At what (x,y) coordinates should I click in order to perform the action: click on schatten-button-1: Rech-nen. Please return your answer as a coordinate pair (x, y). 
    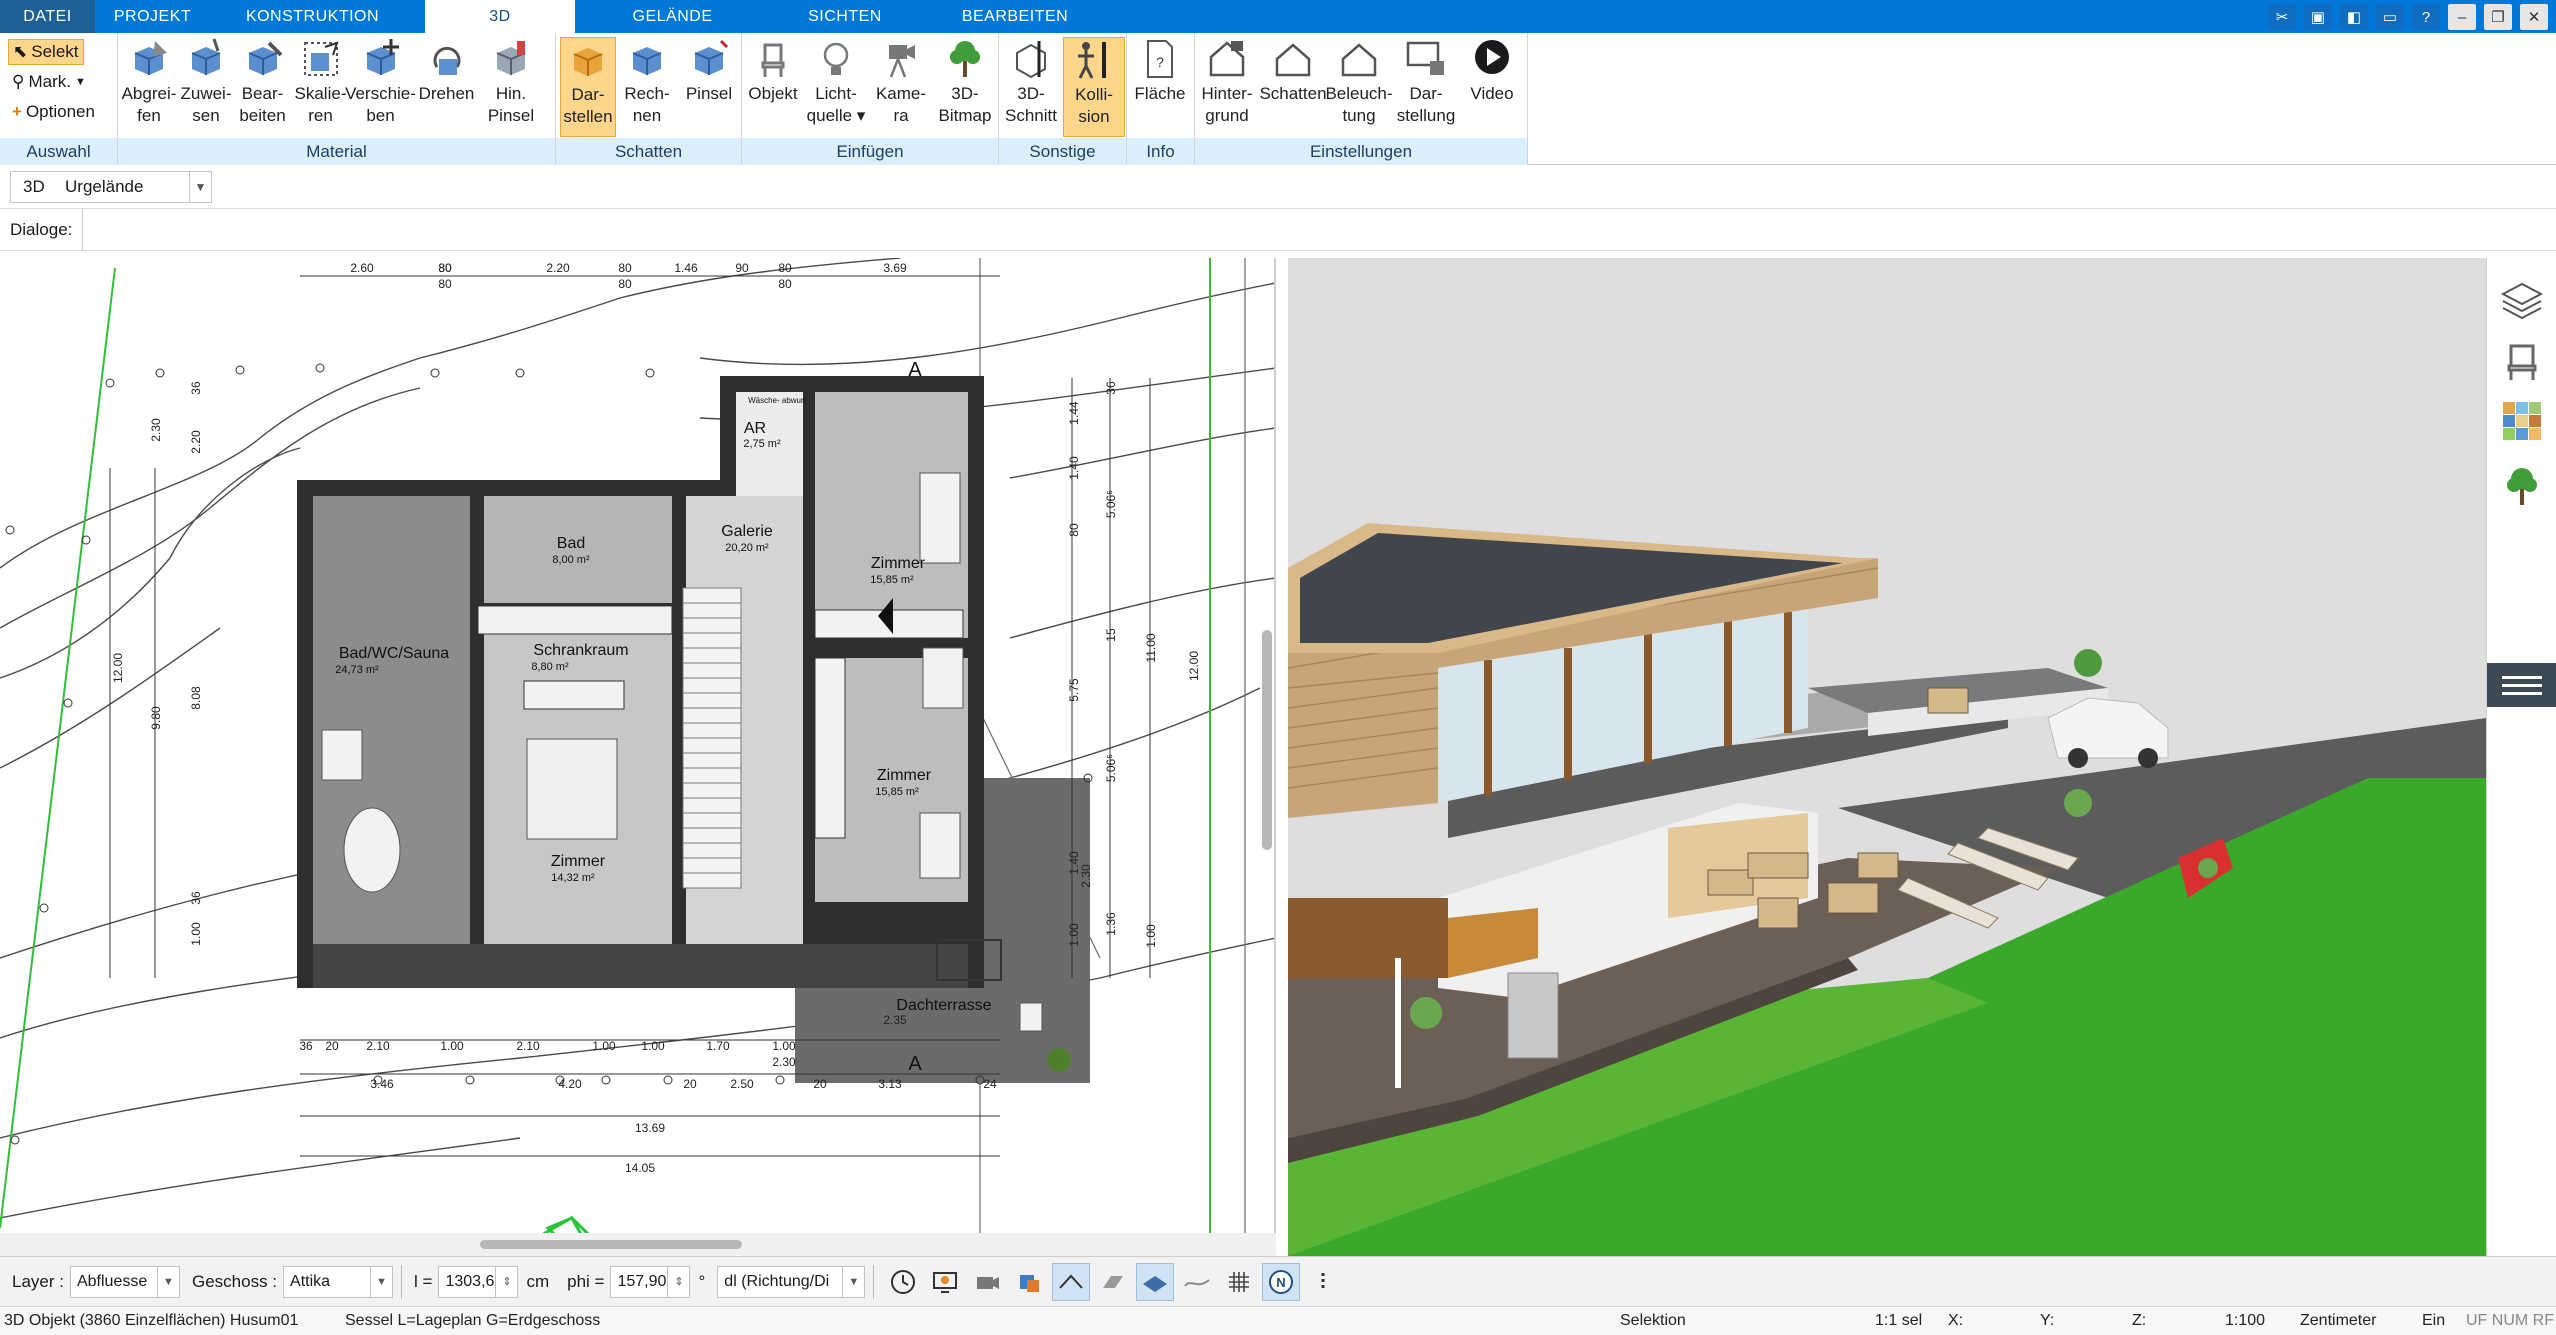
    Looking at the image, I should click on (647, 87).